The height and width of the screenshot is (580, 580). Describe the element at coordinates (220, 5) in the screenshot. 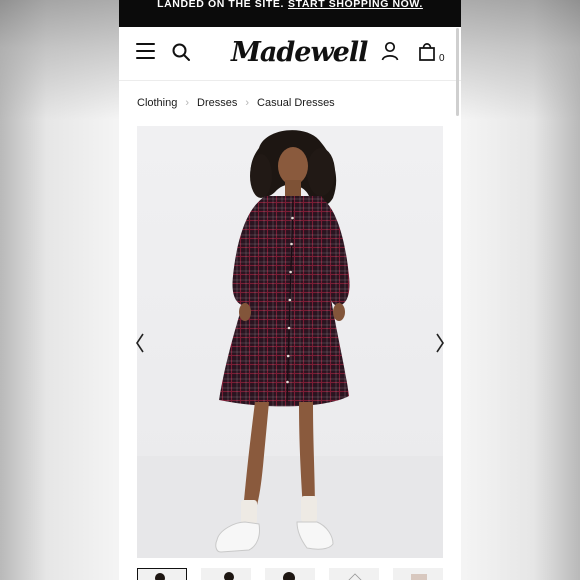

I see `promo-text: LANDED ON THE SITE.` at that location.